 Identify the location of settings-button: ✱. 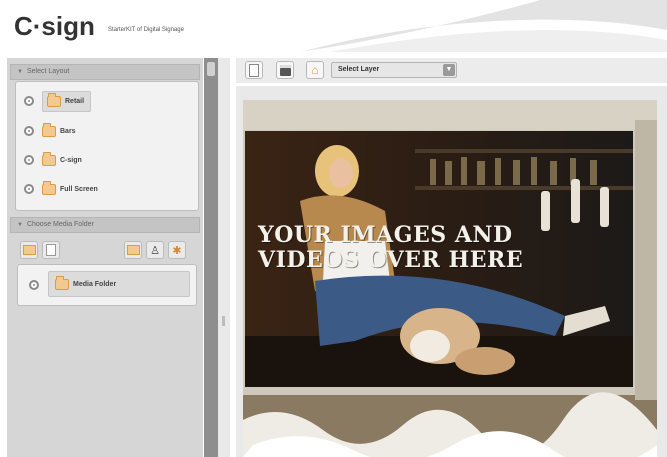
(177, 250).